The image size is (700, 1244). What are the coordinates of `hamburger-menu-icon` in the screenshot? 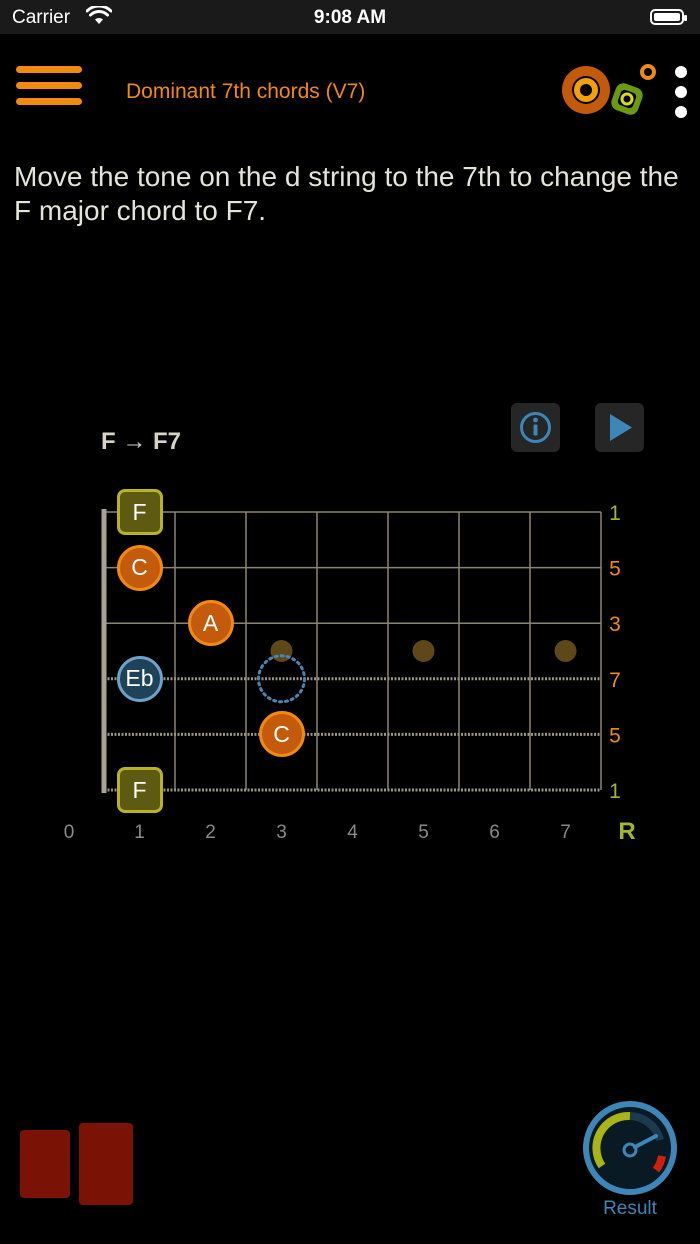 It's located at (49, 93).